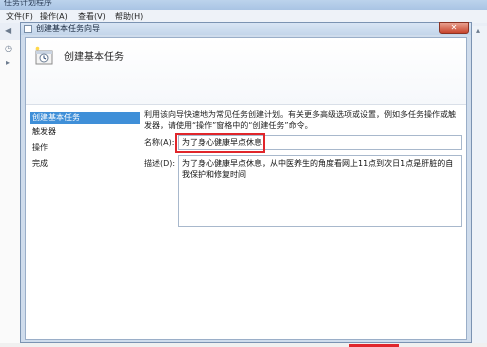 This screenshot has width=487, height=347. I want to click on menu-help: 帮助(H), so click(129, 16).